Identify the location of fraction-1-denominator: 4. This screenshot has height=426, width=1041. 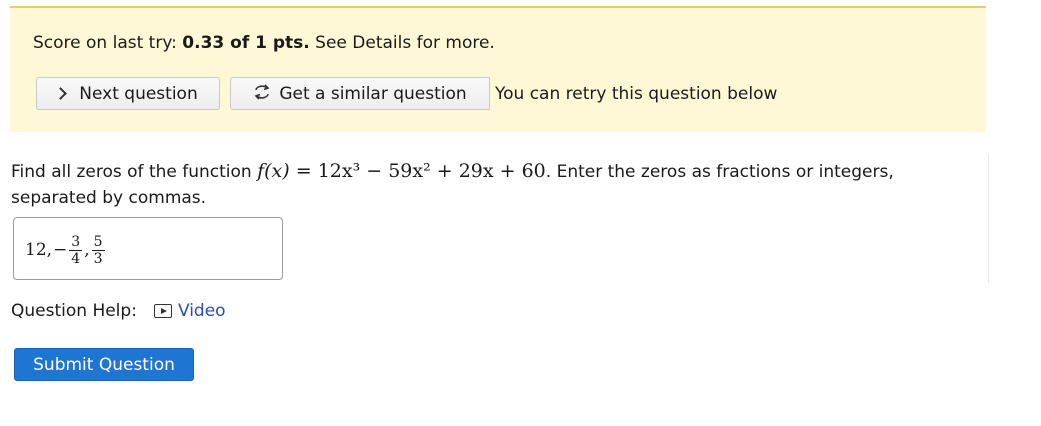
(76, 258).